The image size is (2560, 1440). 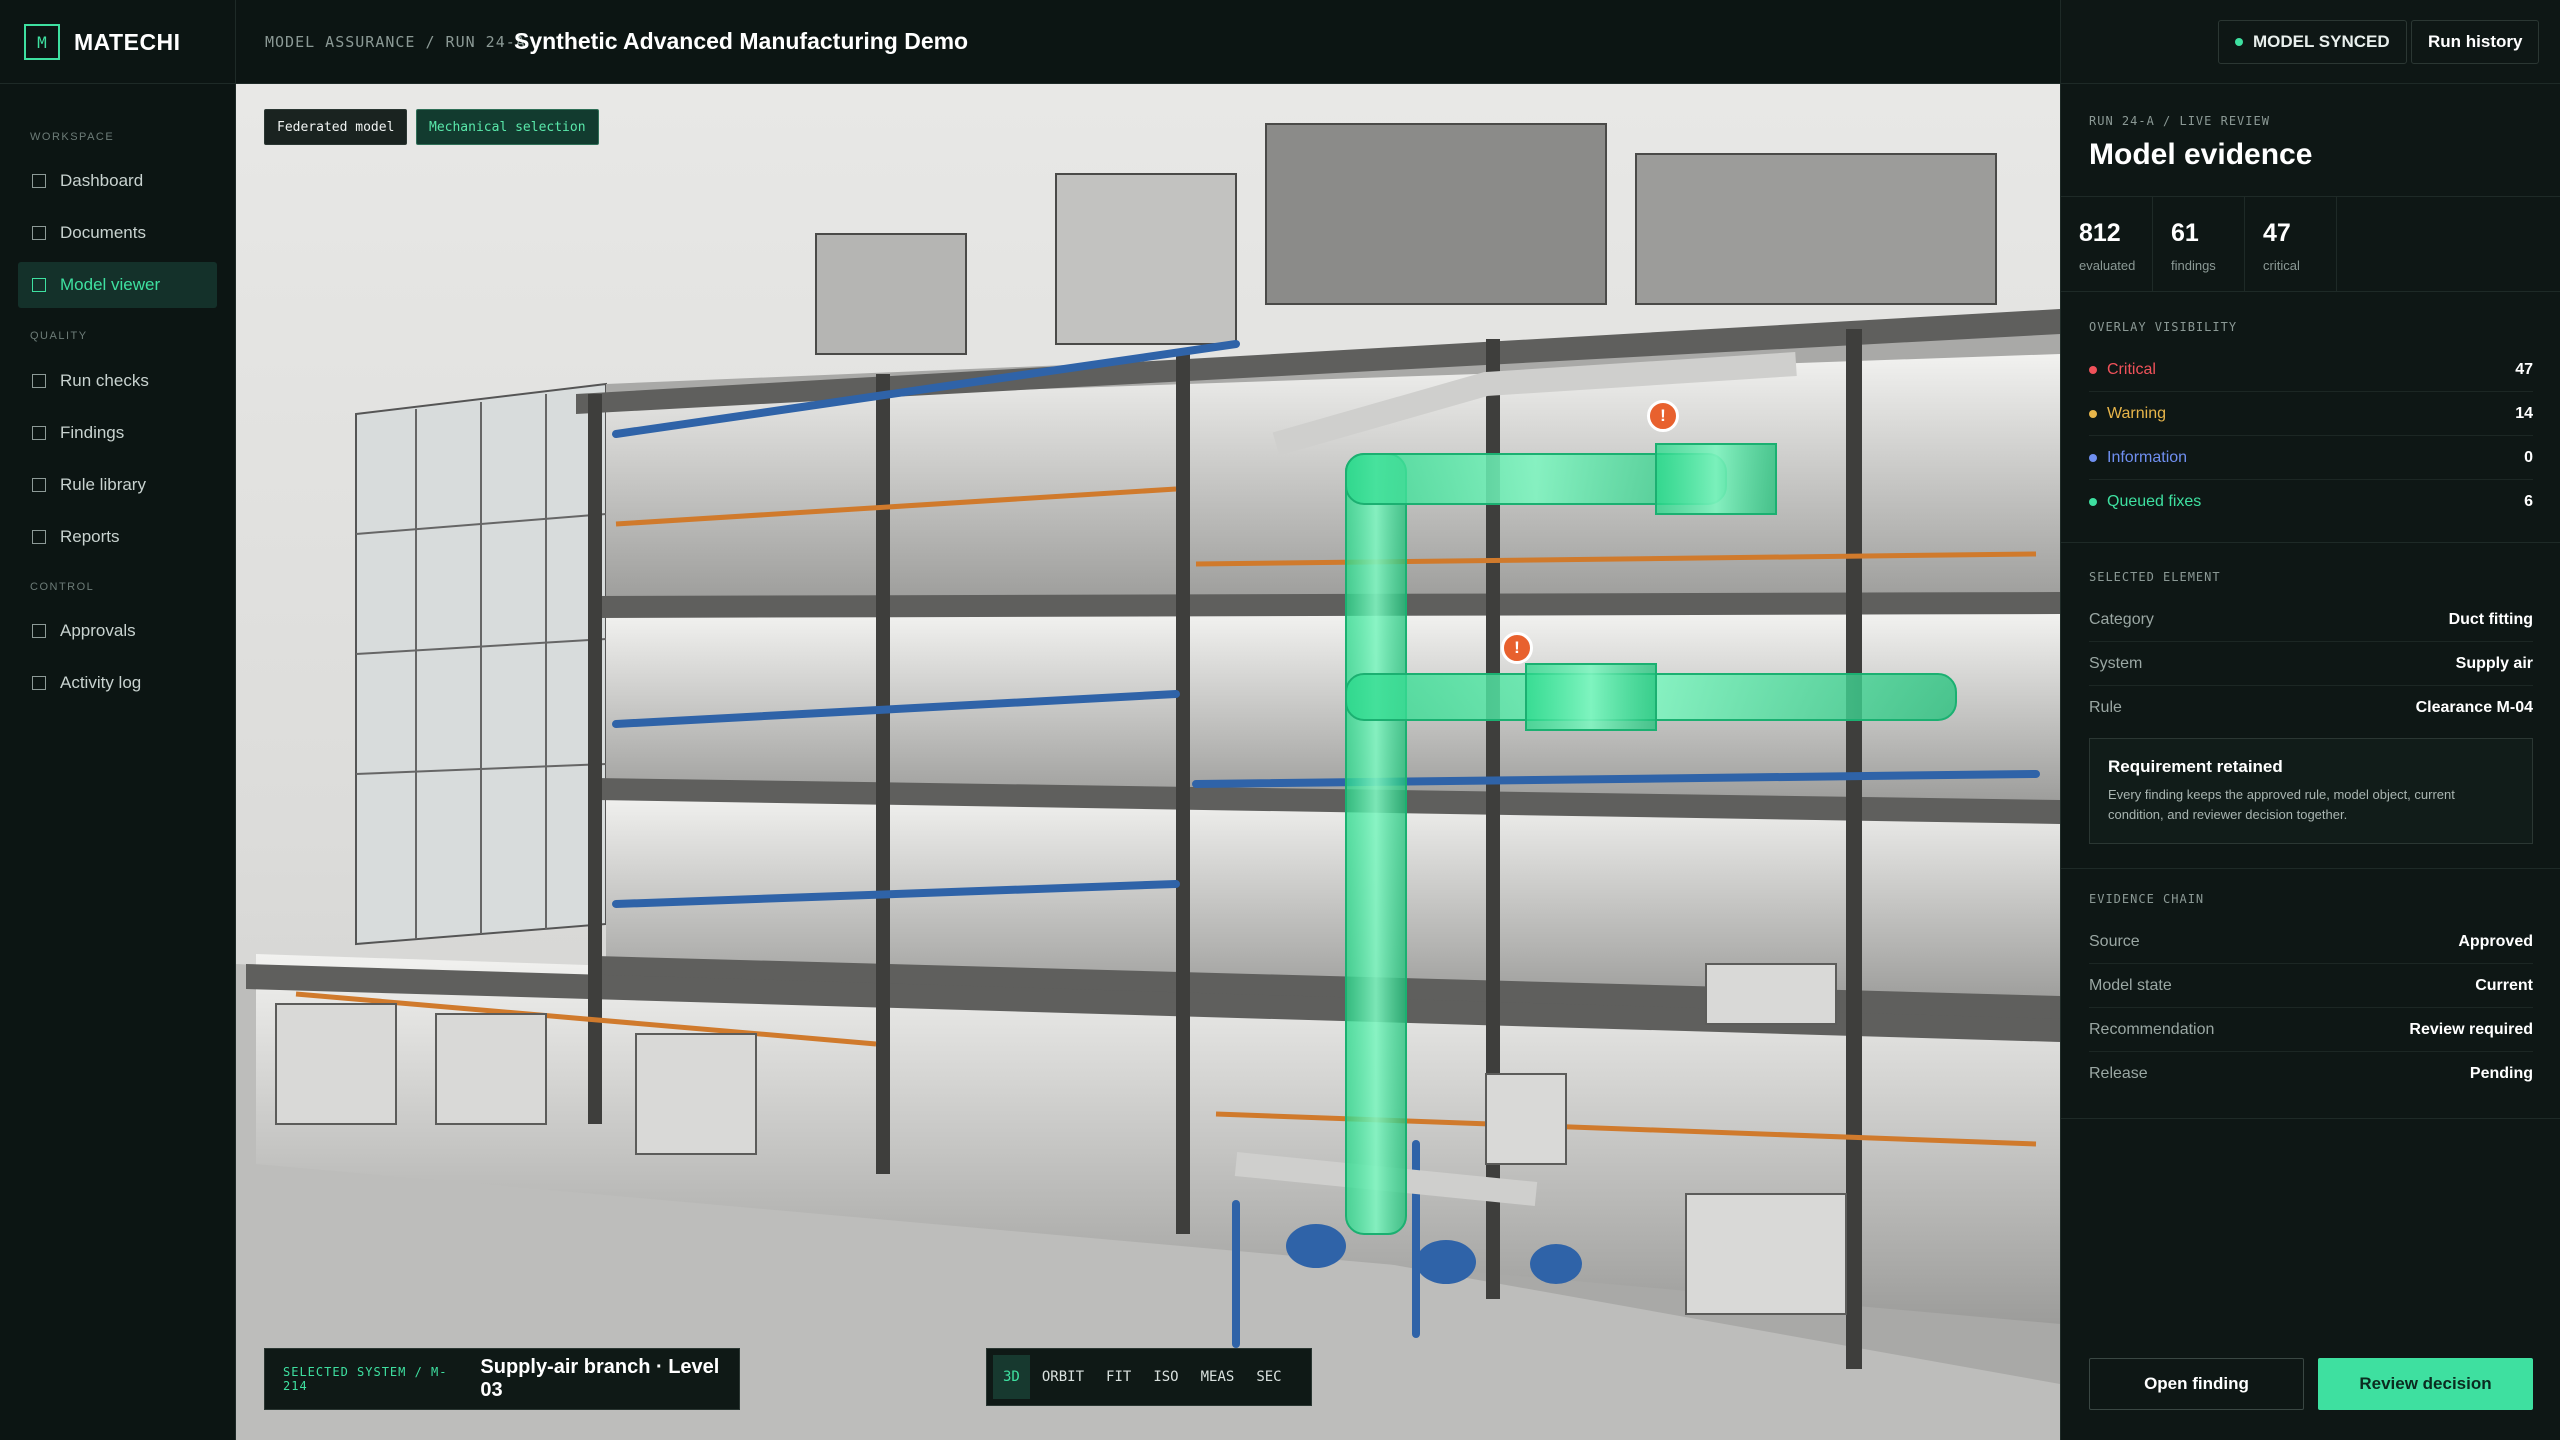 I want to click on overlay-label: Critical, so click(x=2131, y=369).